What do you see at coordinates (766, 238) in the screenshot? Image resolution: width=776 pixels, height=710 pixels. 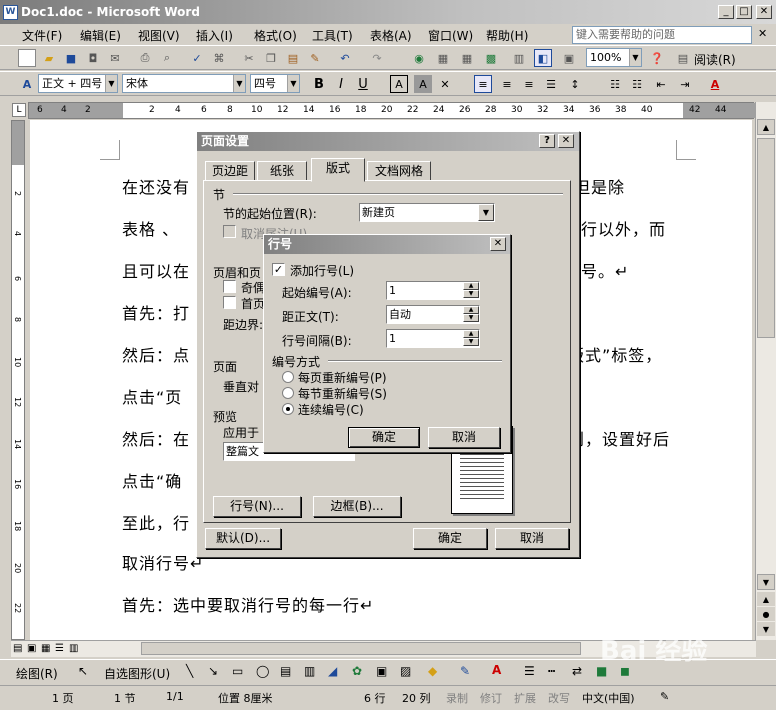 I see `scroll-thumb` at bounding box center [766, 238].